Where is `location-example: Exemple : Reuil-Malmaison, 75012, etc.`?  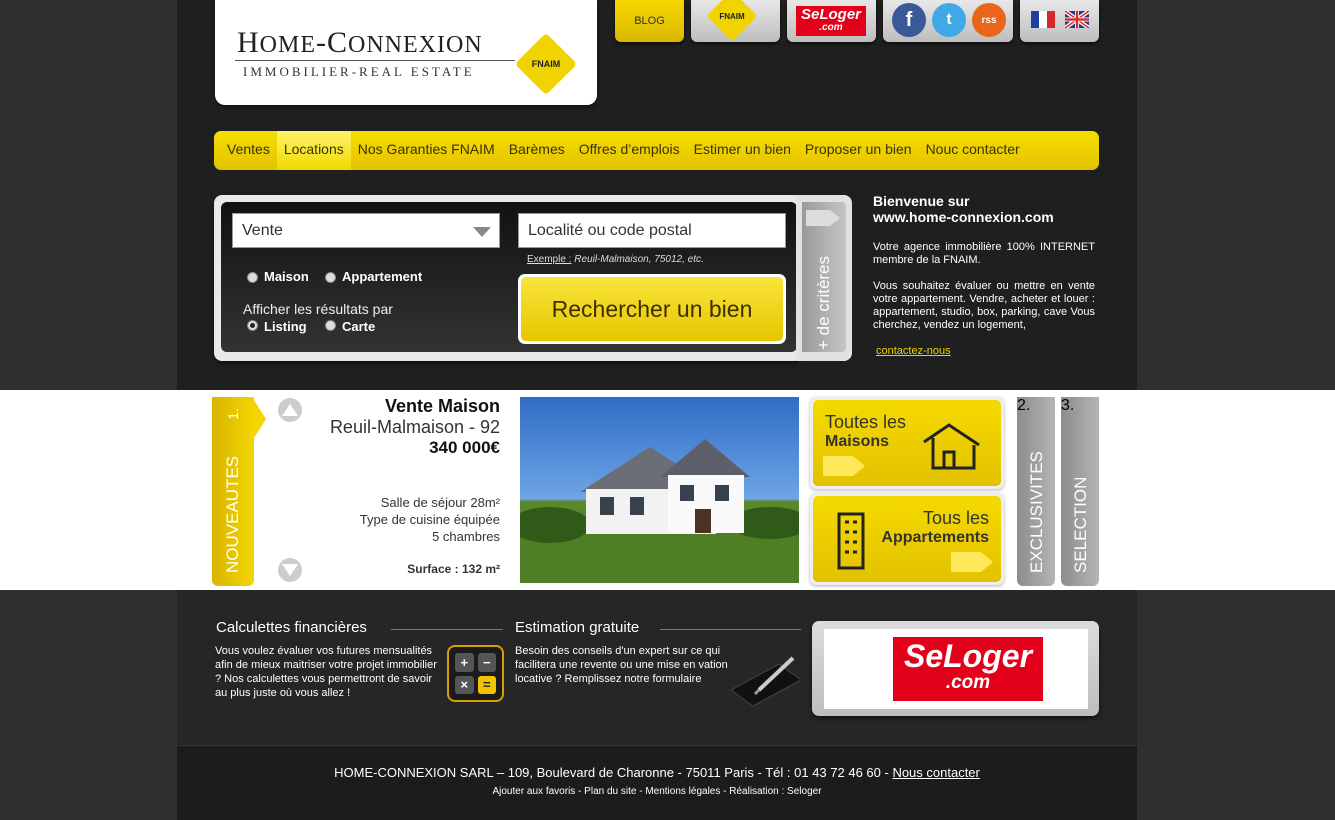 location-example: Exemple : Reuil-Malmaison, 75012, etc. is located at coordinates (615, 259).